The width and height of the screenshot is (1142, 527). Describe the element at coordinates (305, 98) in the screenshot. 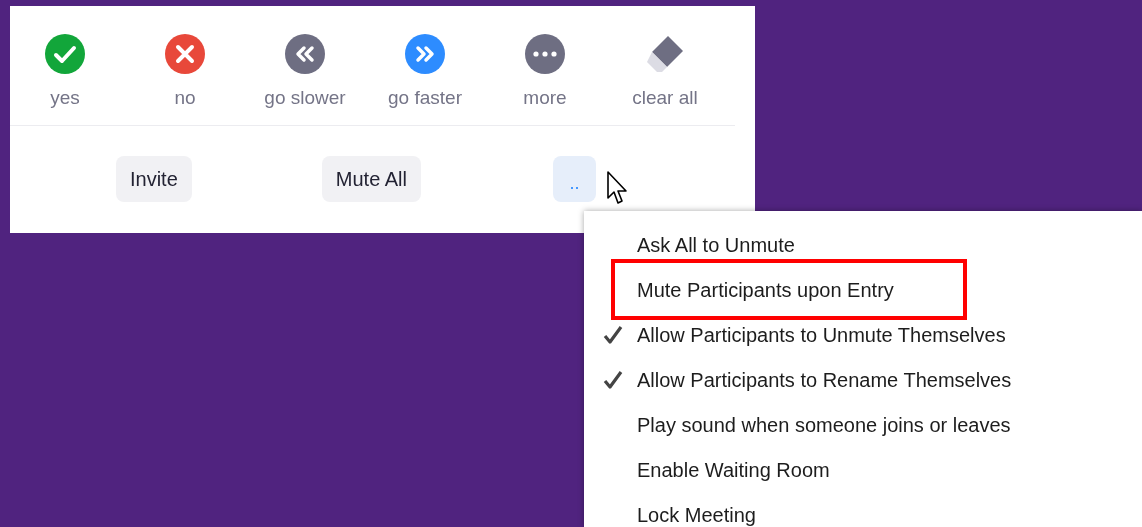

I see `reaction-label: go slower` at that location.